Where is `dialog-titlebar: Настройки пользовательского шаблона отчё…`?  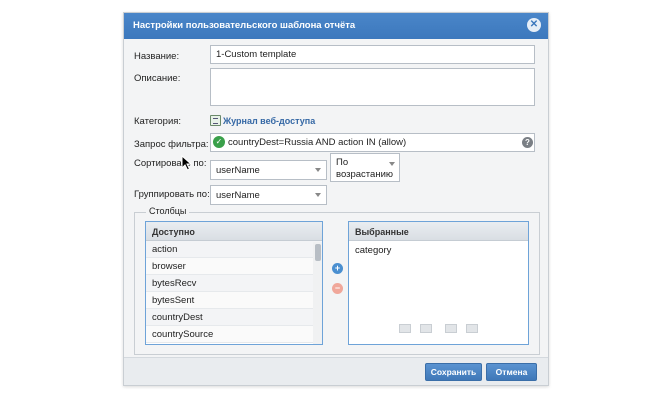
dialog-titlebar: Настройки пользовательского шаблона отчё… is located at coordinates (336, 26).